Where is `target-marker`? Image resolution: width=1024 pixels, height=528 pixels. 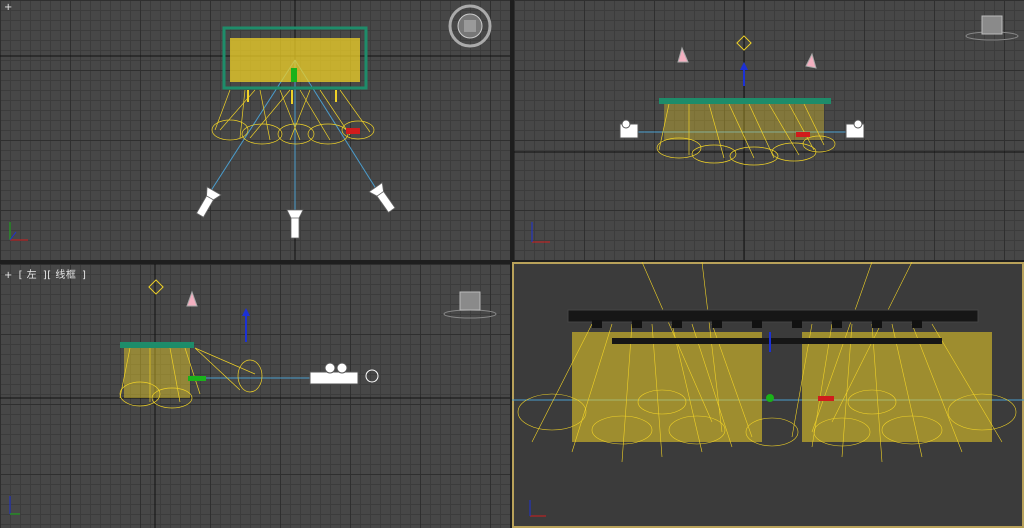
target-marker is located at coordinates (156, 287).